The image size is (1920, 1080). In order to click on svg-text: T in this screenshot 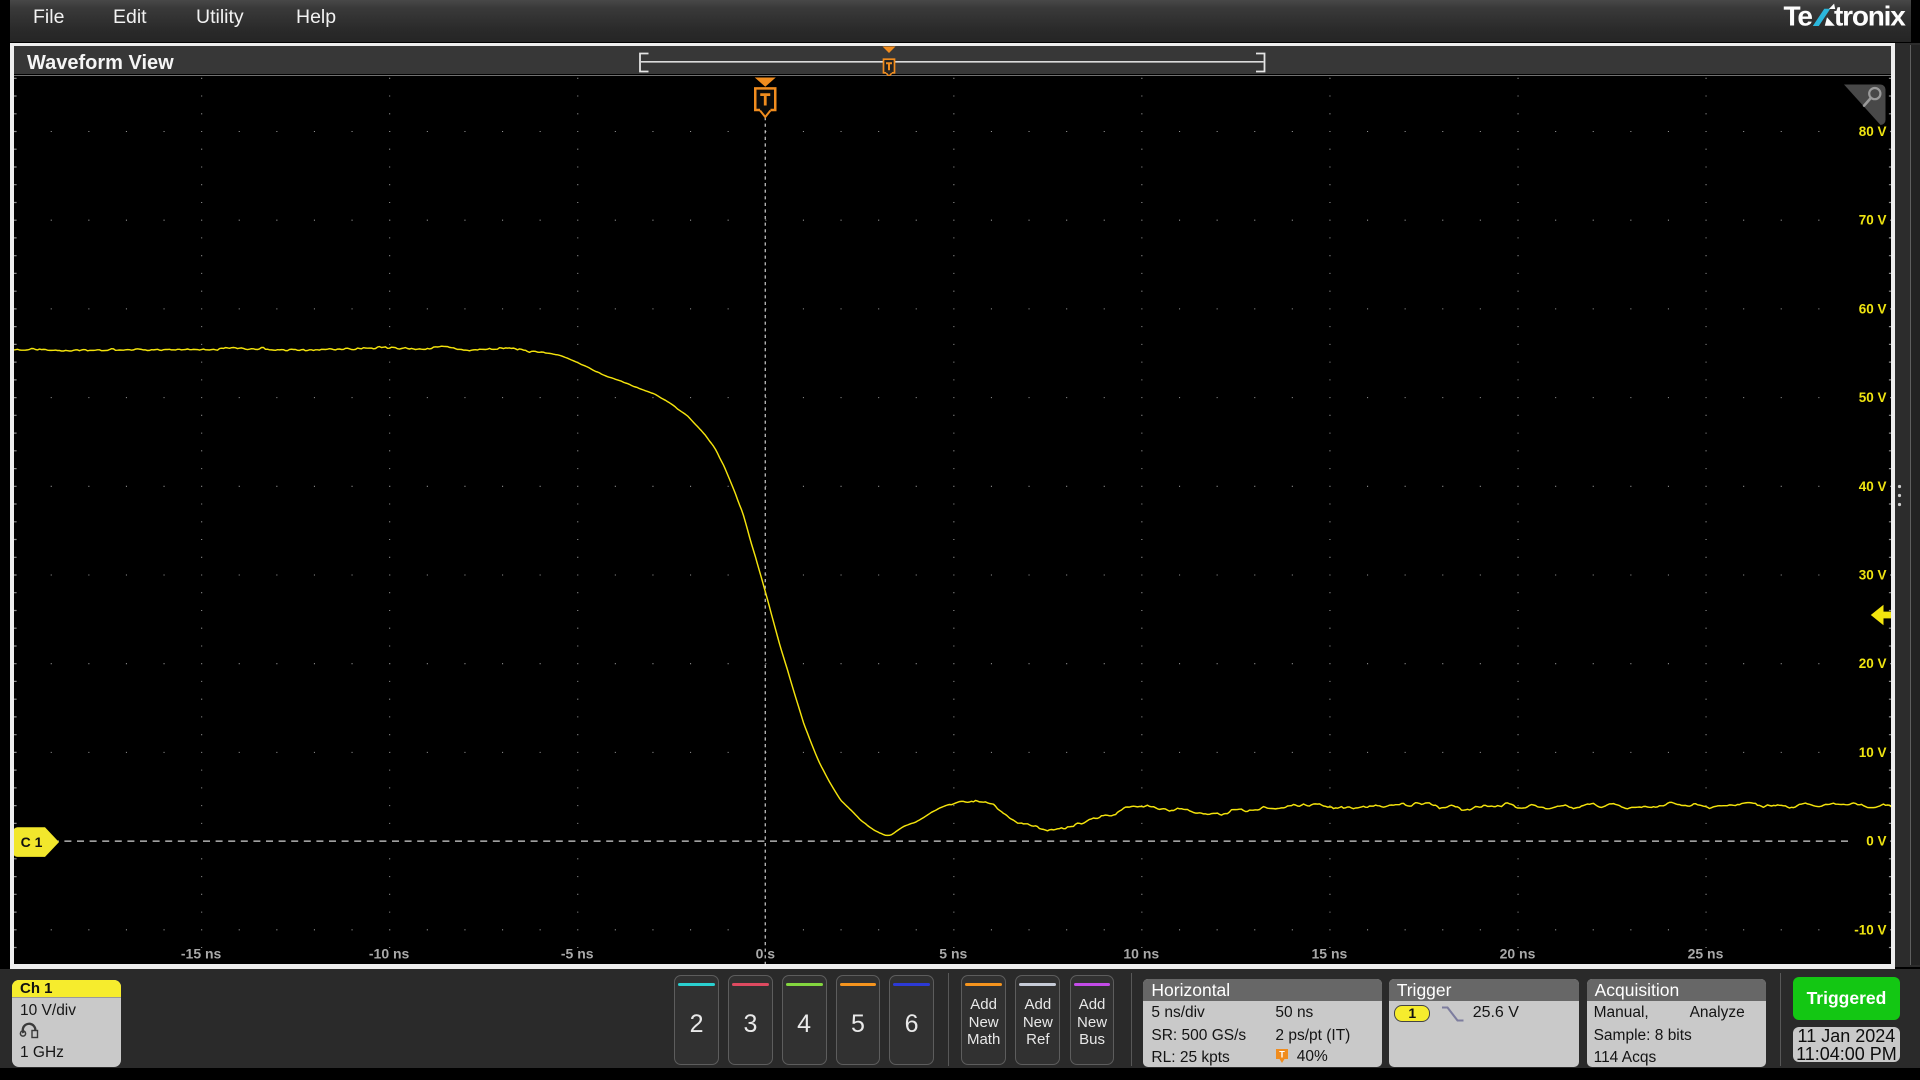, I will do `click(1283, 1055)`.